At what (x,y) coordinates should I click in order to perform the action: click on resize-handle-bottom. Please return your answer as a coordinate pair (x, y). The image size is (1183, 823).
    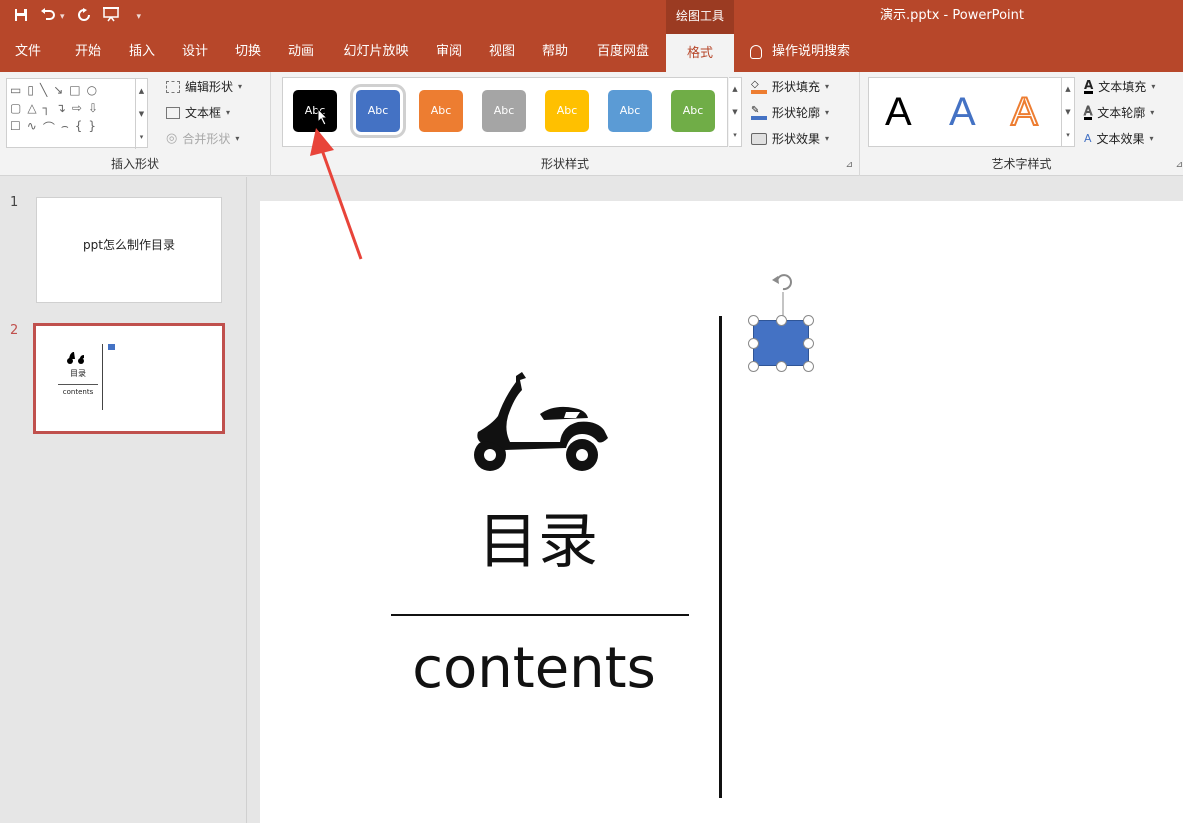
    Looking at the image, I should click on (781, 366).